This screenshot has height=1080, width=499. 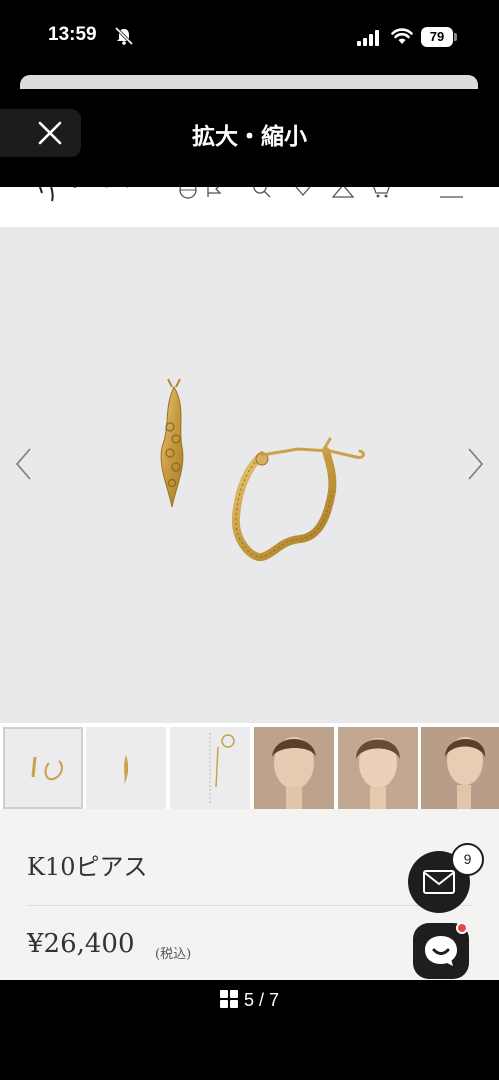 What do you see at coordinates (47, 768) in the screenshot?
I see `thumbnail-earring-image` at bounding box center [47, 768].